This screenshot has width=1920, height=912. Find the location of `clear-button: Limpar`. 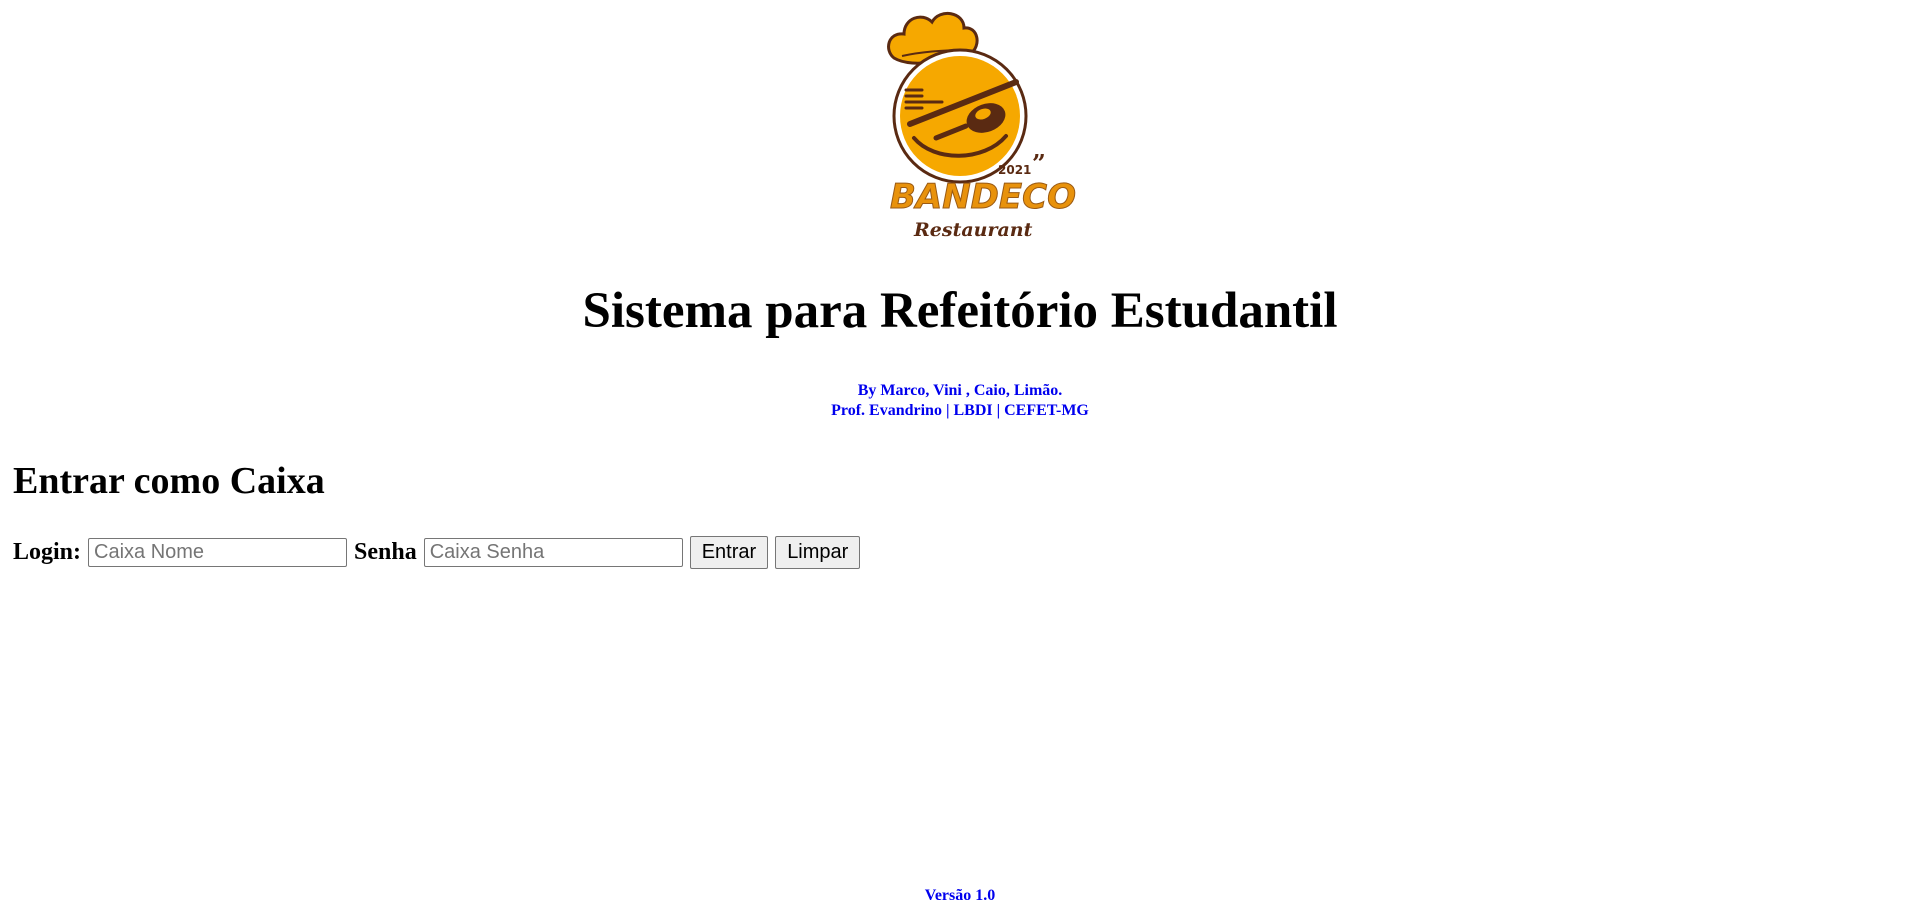

clear-button: Limpar is located at coordinates (818, 552).